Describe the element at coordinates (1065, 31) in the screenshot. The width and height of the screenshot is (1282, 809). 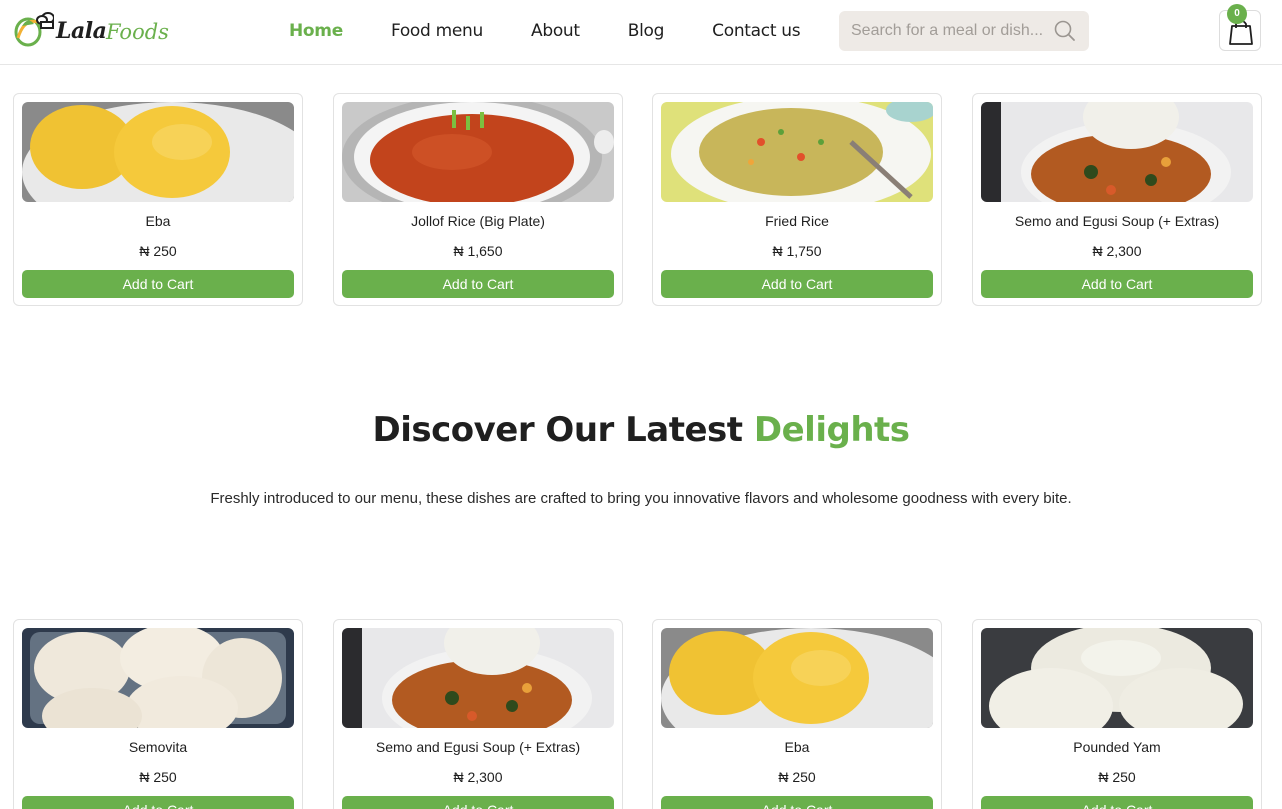
I see `search-icon` at that location.